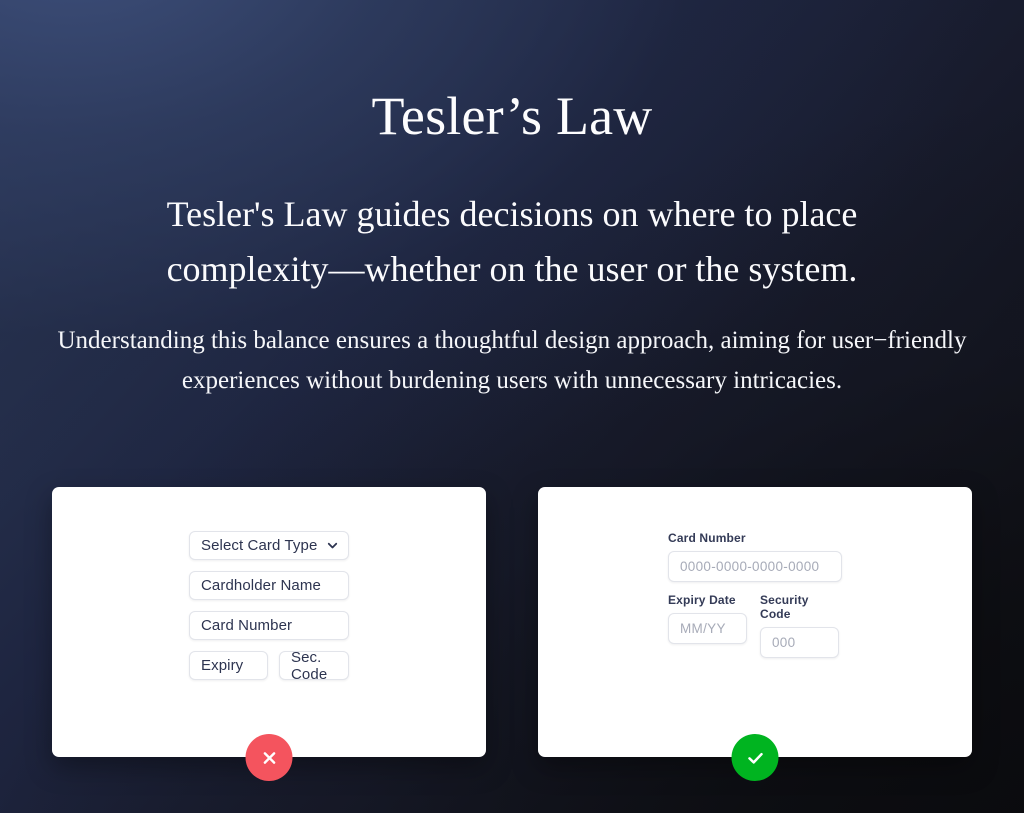 Image resolution: width=1024 pixels, height=813 pixels. Describe the element at coordinates (784, 642) in the screenshot. I see `security-code-placeholder: 000` at that location.